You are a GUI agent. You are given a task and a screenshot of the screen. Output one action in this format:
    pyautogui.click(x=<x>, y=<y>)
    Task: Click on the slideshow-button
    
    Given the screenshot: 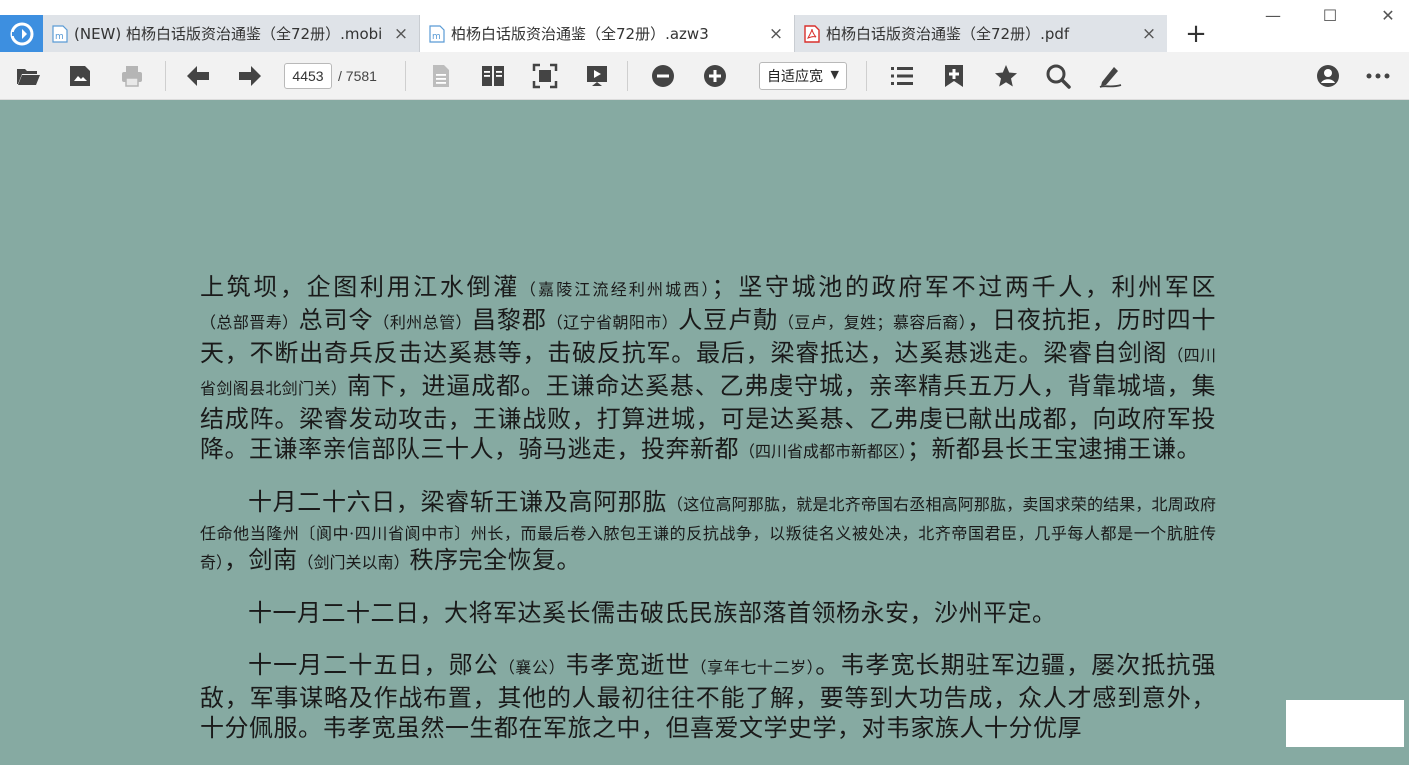 What is the action you would take?
    pyautogui.click(x=597, y=76)
    